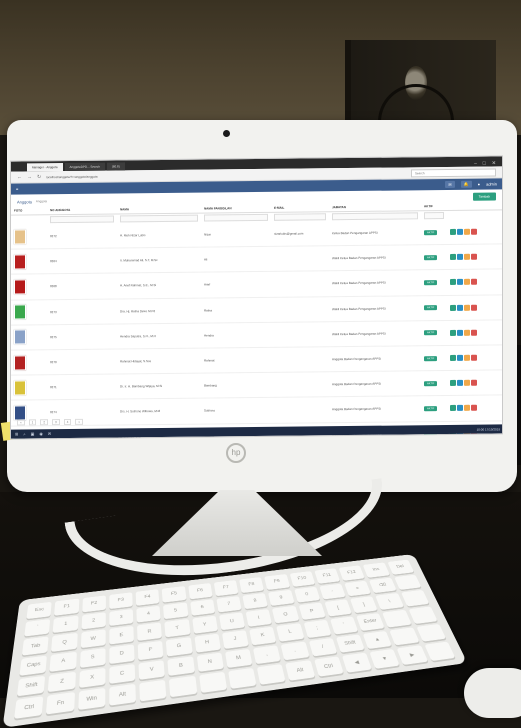  Describe the element at coordinates (150, 650) in the screenshot. I see `keyboard-key: F` at that location.